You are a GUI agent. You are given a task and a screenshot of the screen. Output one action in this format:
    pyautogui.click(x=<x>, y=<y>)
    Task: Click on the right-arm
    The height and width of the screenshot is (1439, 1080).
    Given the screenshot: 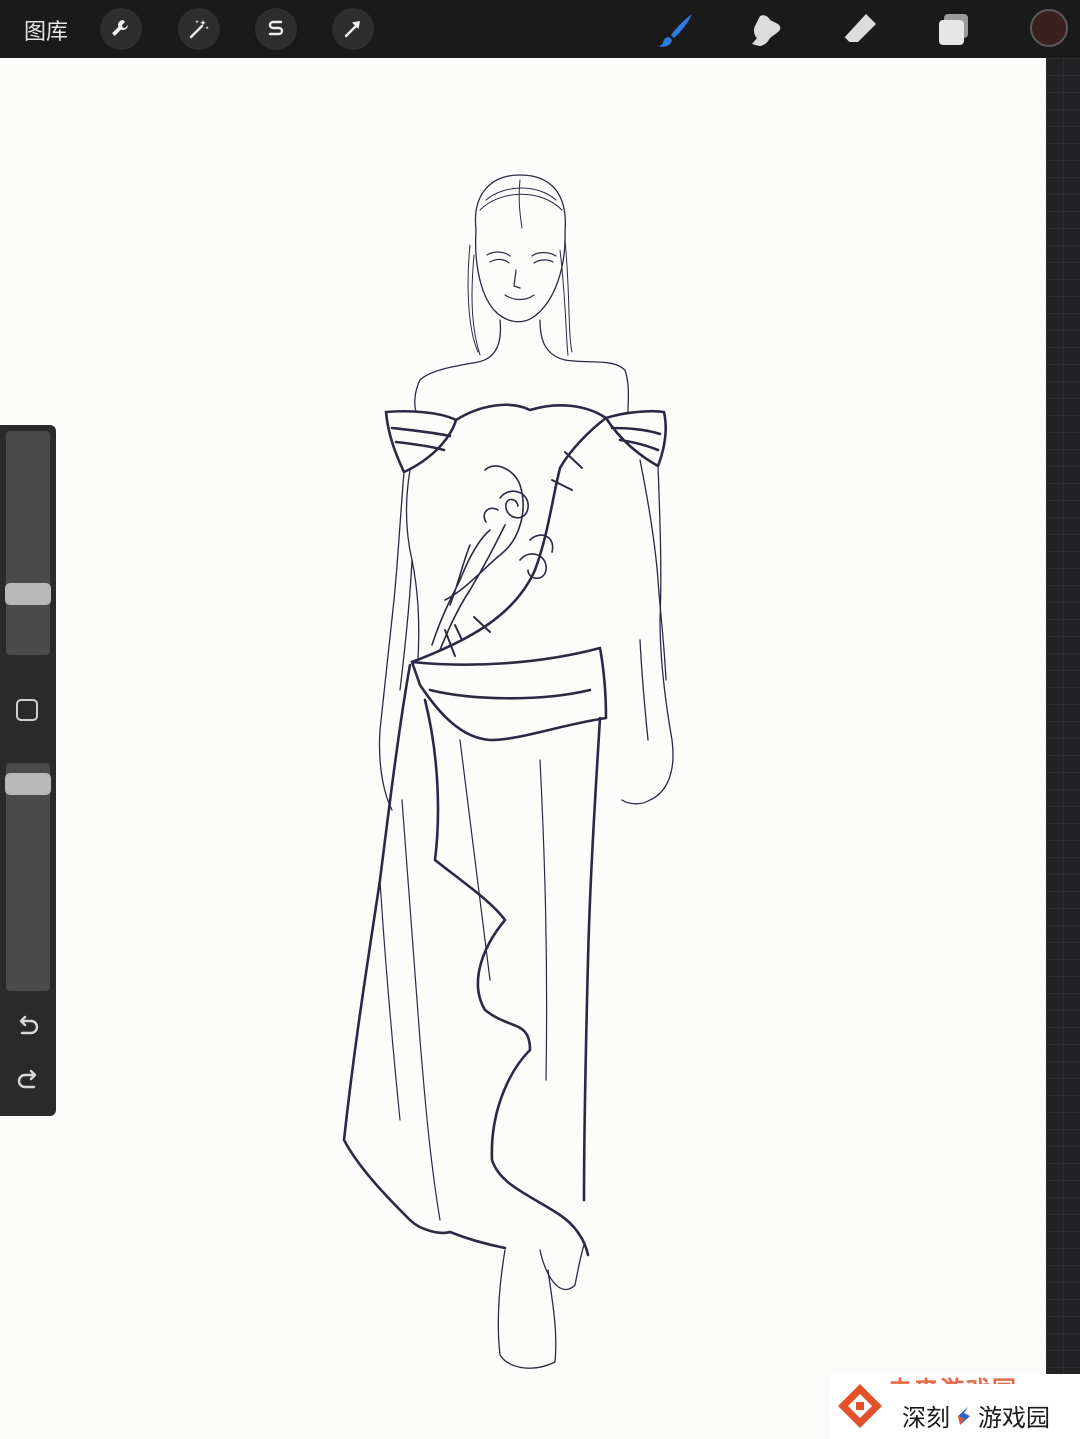 What is the action you would take?
    pyautogui.click(x=647, y=635)
    